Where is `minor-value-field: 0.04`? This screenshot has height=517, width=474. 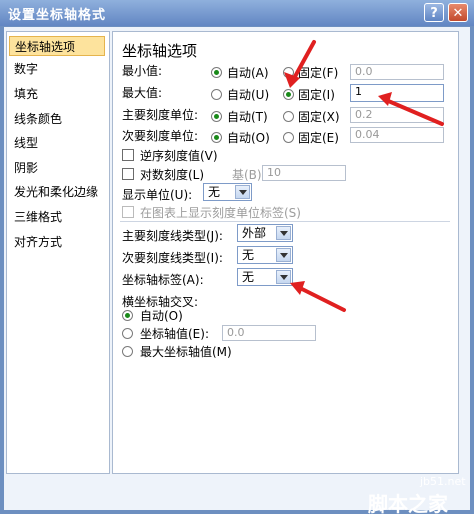
minor-value-field: 0.04 is located at coordinates (397, 135).